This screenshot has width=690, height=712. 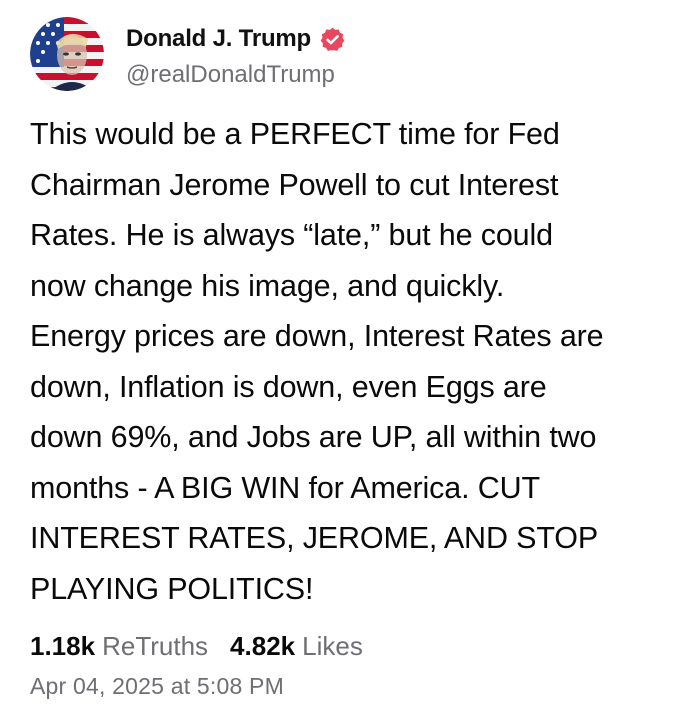 What do you see at coordinates (67, 54) in the screenshot?
I see `profile-avatar` at bounding box center [67, 54].